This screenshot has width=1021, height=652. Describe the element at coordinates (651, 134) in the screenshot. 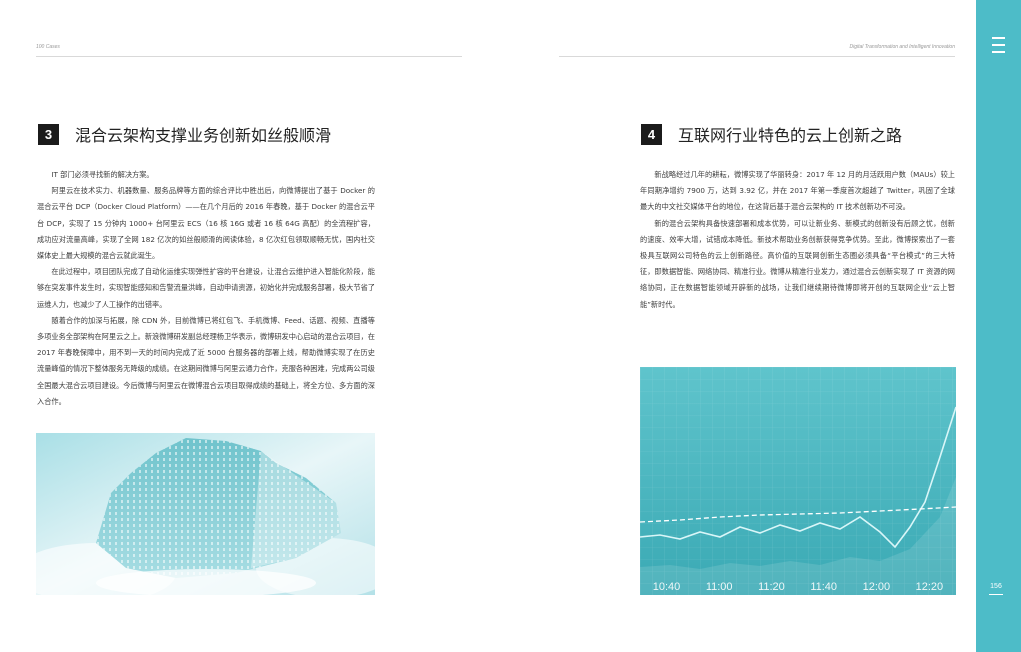

I see `section-number-badge: 4` at that location.